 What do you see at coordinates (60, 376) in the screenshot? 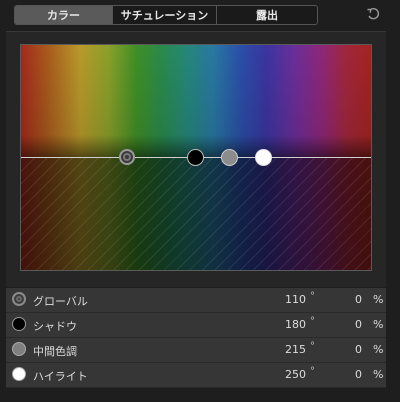
I see `row-label: ハイライト` at bounding box center [60, 376].